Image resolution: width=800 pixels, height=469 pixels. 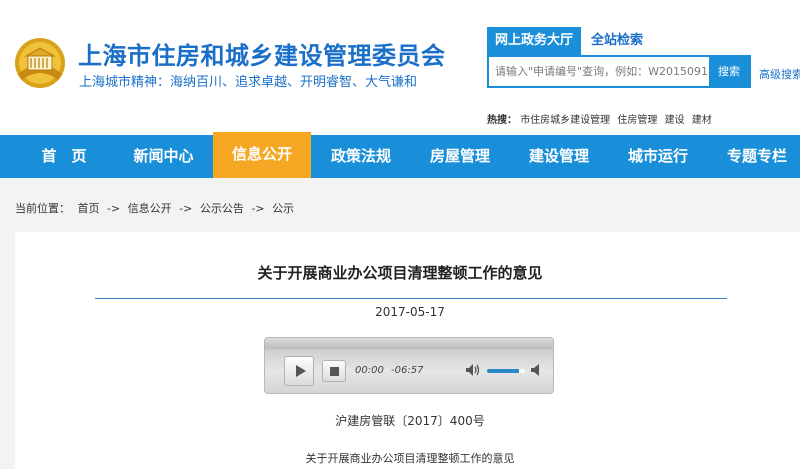 What do you see at coordinates (536, 370) in the screenshot?
I see `speaker-max-icon` at bounding box center [536, 370].